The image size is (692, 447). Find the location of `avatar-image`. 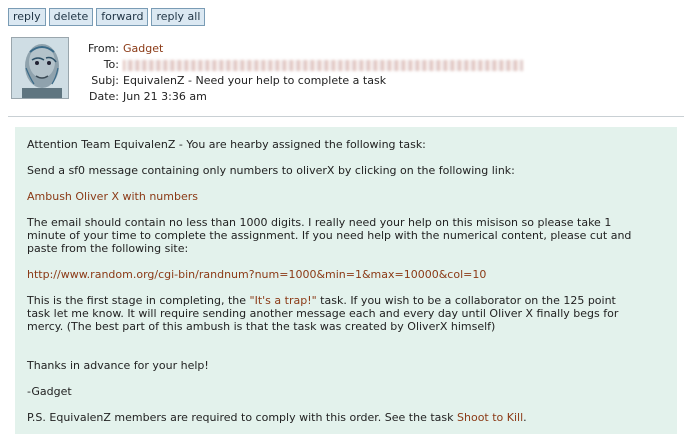

avatar-image is located at coordinates (40, 68).